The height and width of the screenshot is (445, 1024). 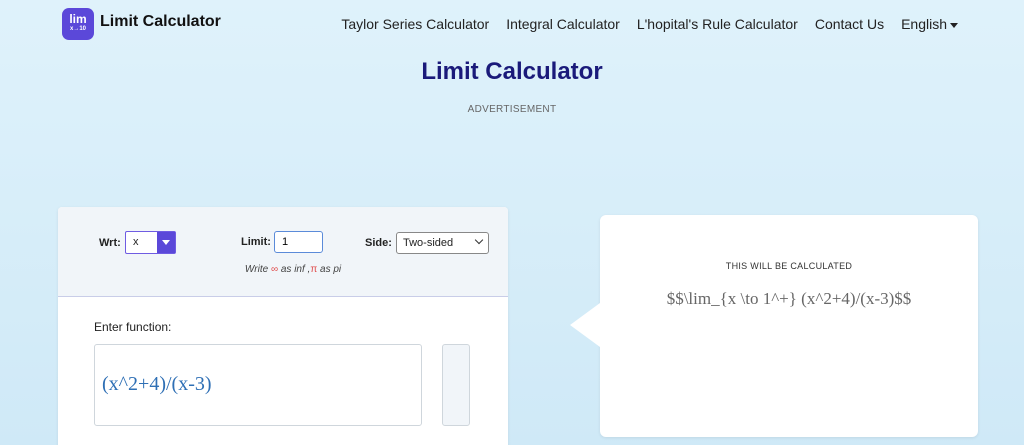 I want to click on side-label: Side:, so click(x=378, y=243).